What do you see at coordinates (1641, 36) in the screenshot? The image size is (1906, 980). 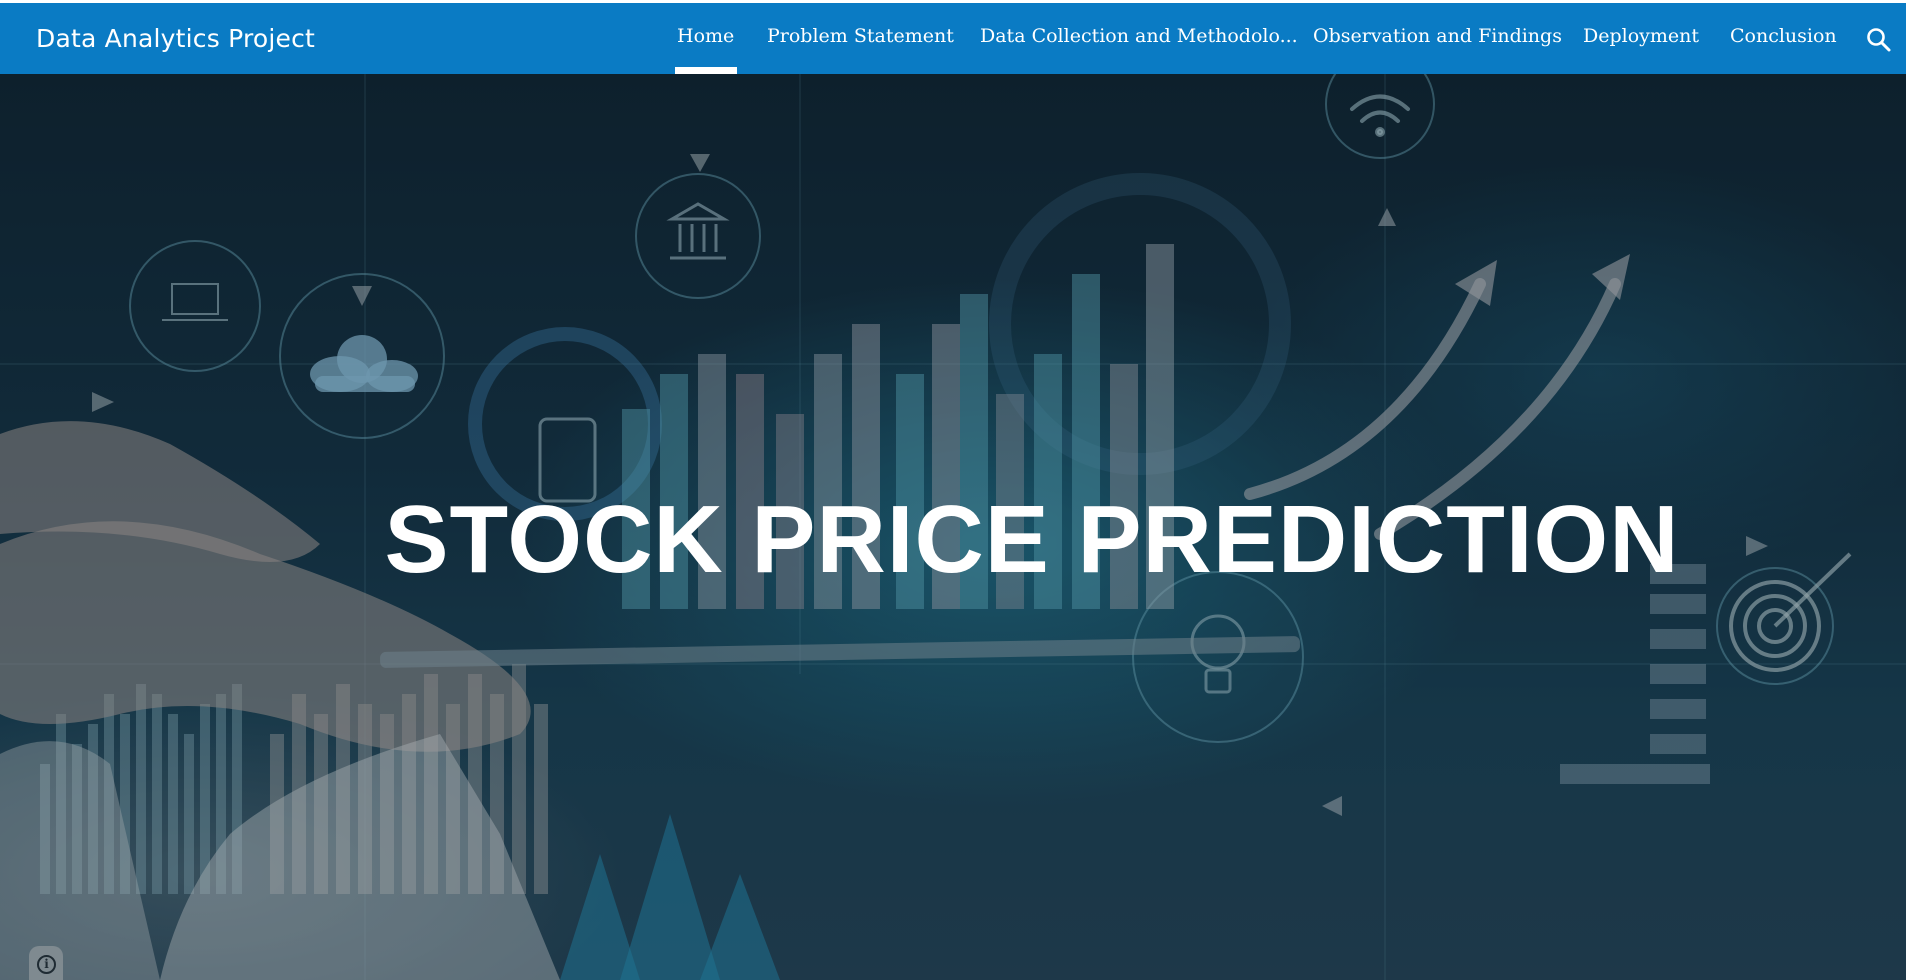 I see `nav-item-deployment: Deployment` at bounding box center [1641, 36].